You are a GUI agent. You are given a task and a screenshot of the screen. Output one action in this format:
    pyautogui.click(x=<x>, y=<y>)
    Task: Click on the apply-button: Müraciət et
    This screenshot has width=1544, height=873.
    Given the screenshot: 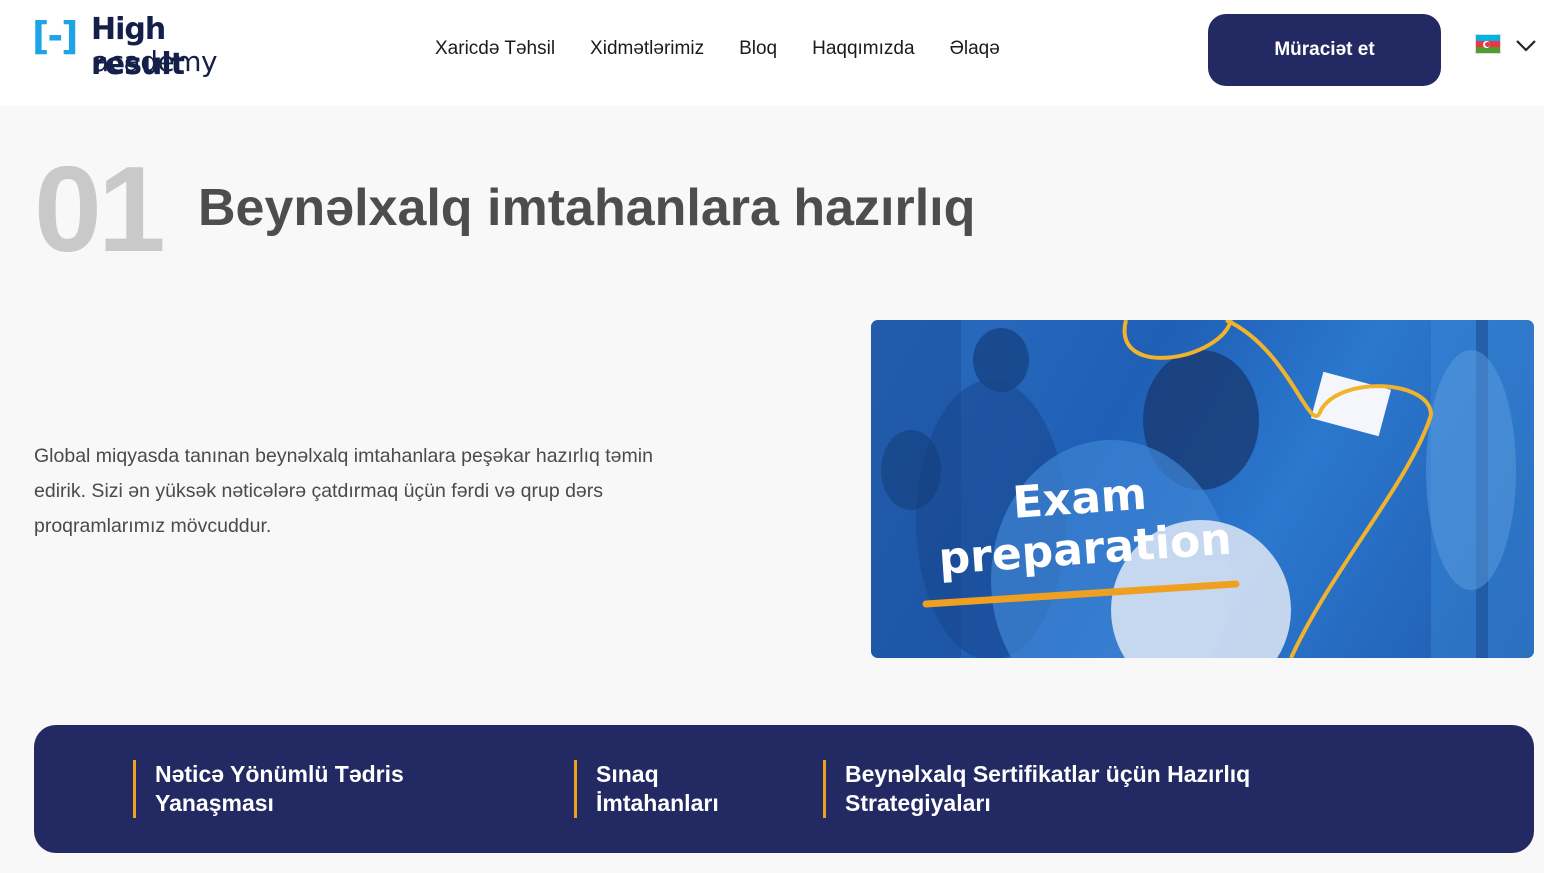 What is the action you would take?
    pyautogui.click(x=1324, y=50)
    